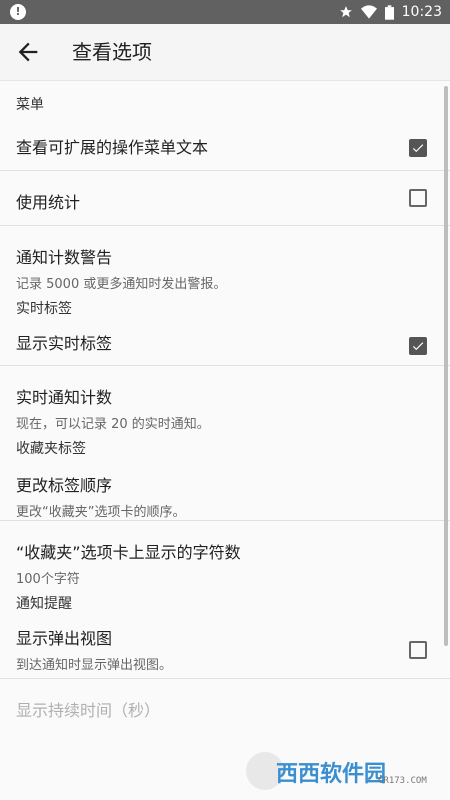  I want to click on back-button, so click(28, 52).